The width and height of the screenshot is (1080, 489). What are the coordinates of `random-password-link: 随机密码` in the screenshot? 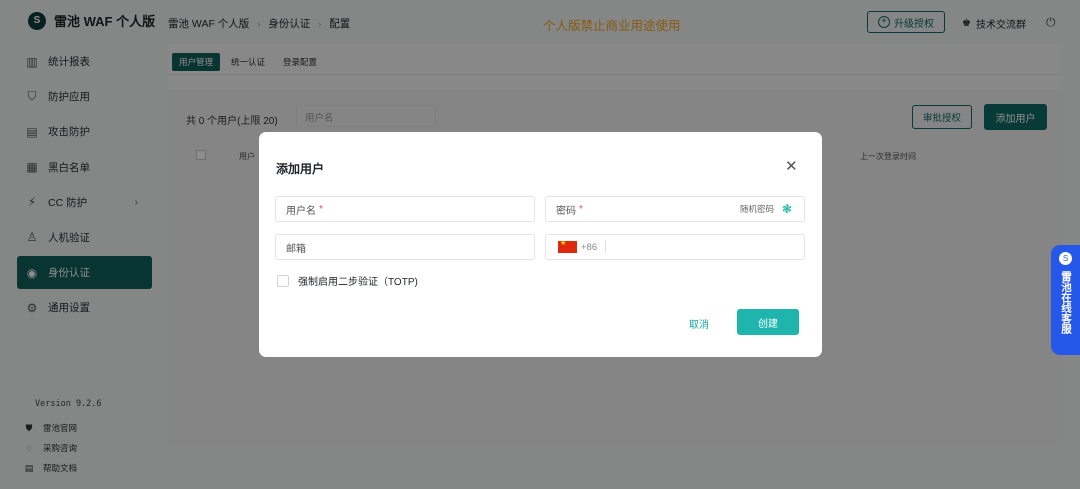 It's located at (757, 209).